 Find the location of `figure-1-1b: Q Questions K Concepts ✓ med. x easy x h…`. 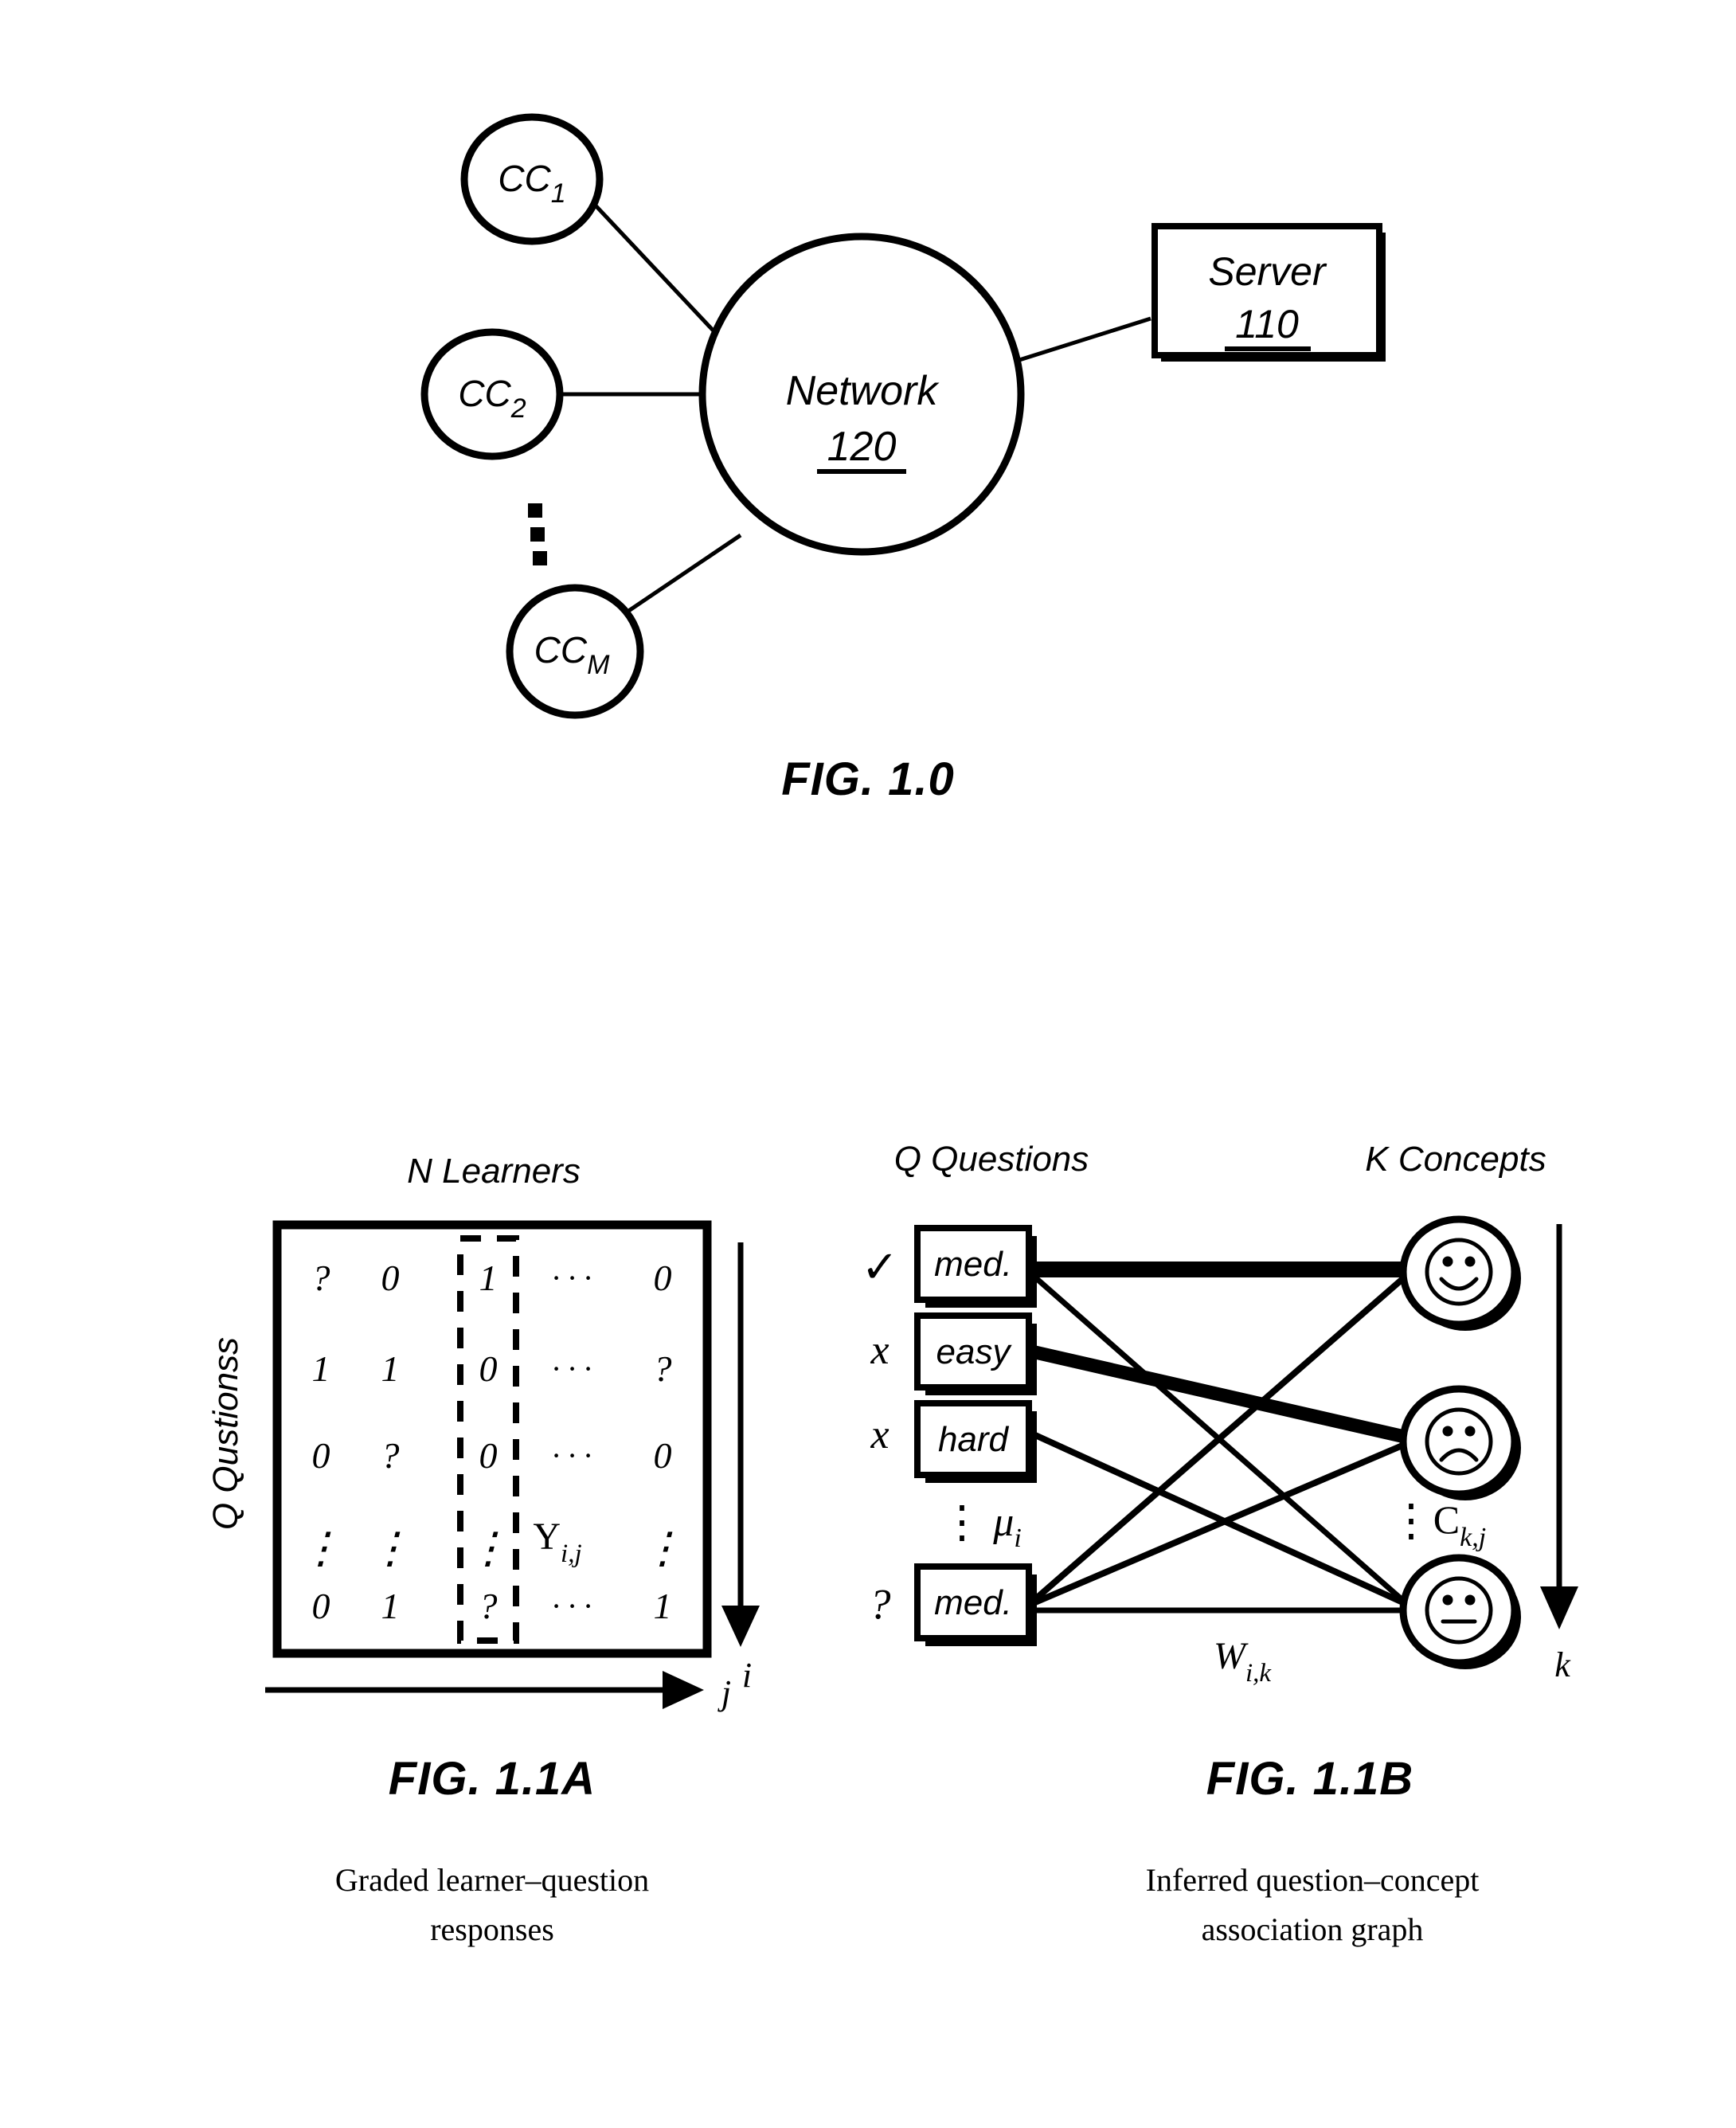

figure-1-1b: Q Questions K Concepts ✓ med. x easy x h… is located at coordinates (1220, 1414).